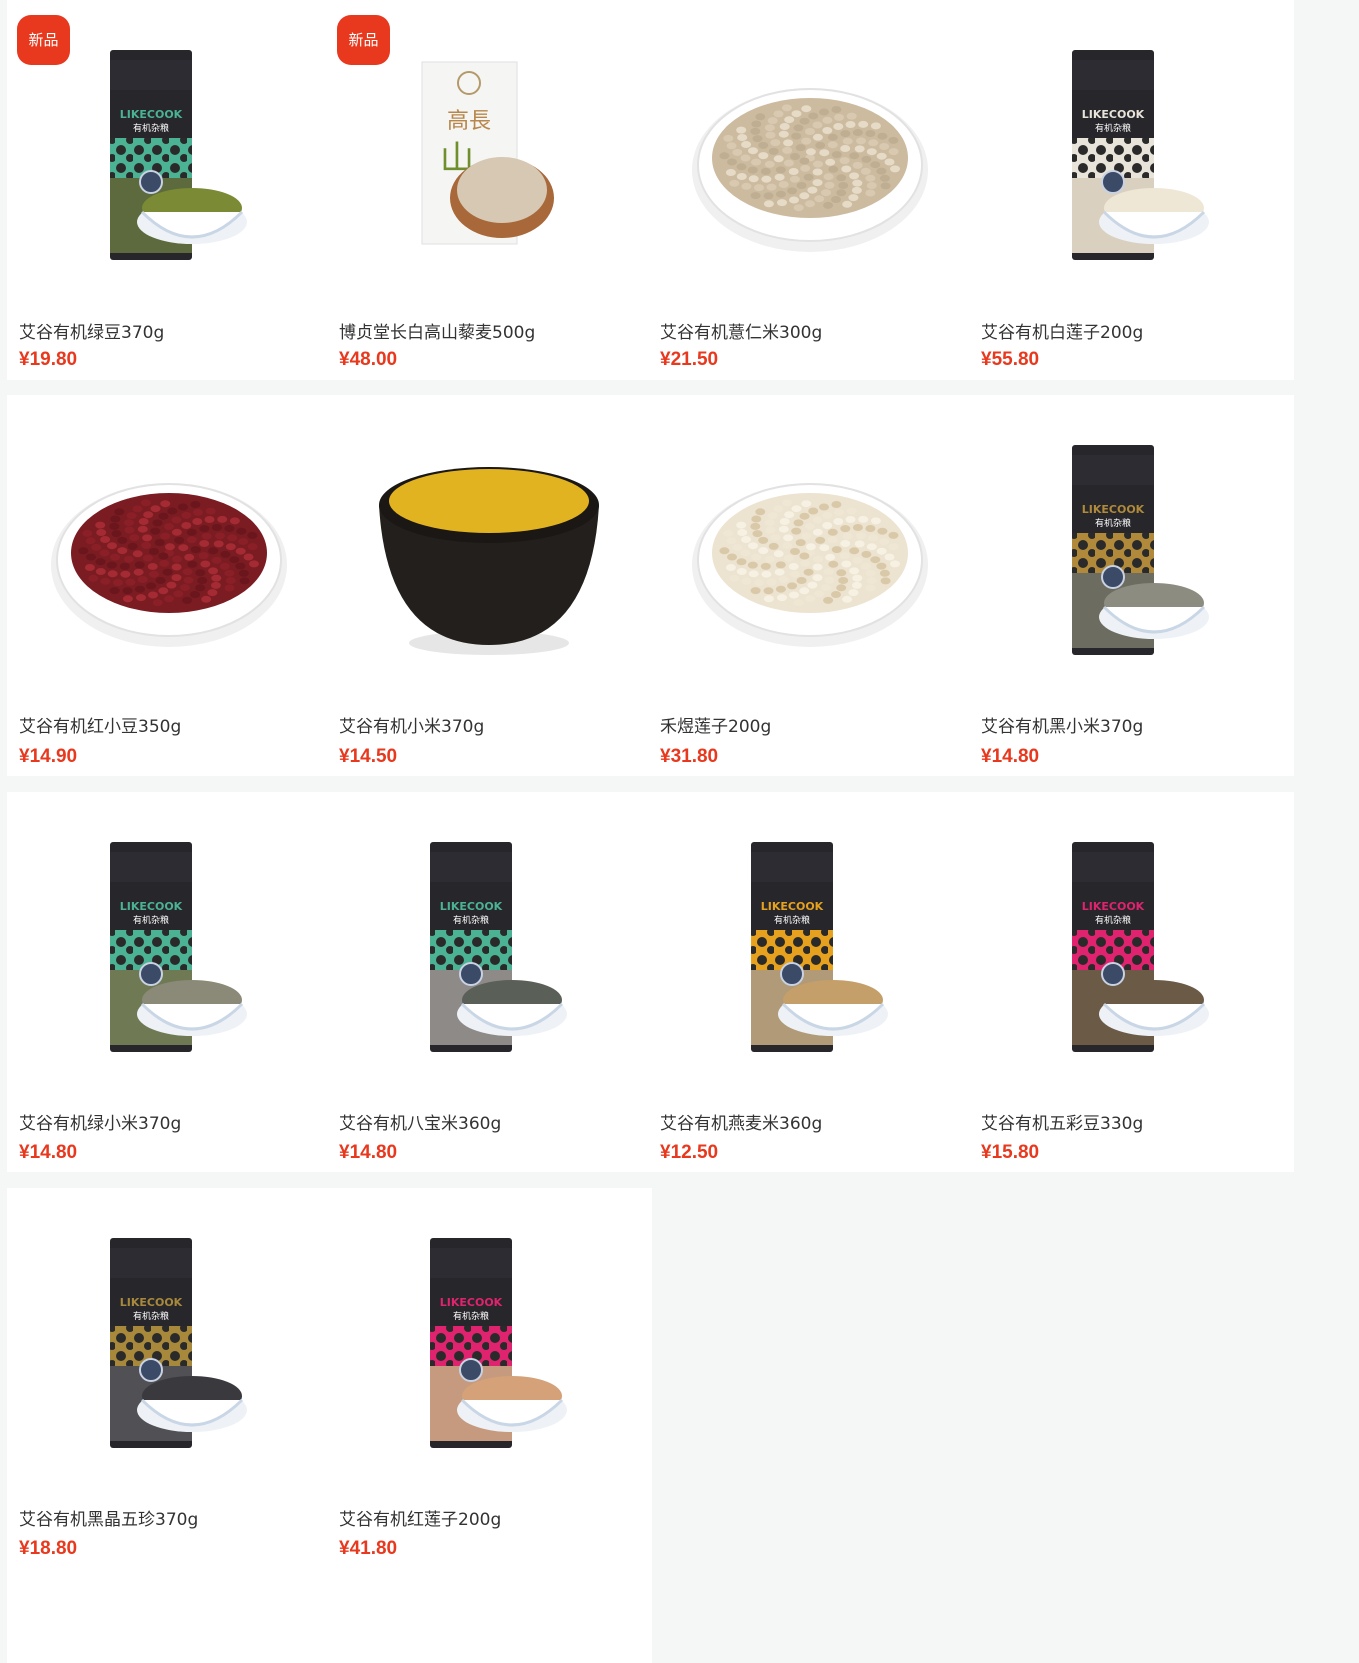  What do you see at coordinates (1062, 330) in the screenshot?
I see `product-name: 艾谷有机白莲子200g` at bounding box center [1062, 330].